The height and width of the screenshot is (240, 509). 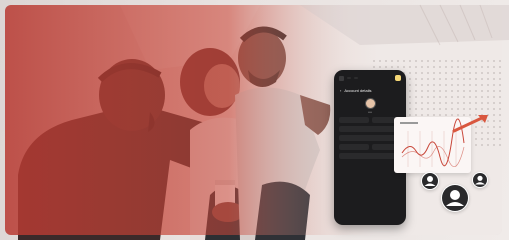 I want to click on phone-header, so click(x=370, y=78).